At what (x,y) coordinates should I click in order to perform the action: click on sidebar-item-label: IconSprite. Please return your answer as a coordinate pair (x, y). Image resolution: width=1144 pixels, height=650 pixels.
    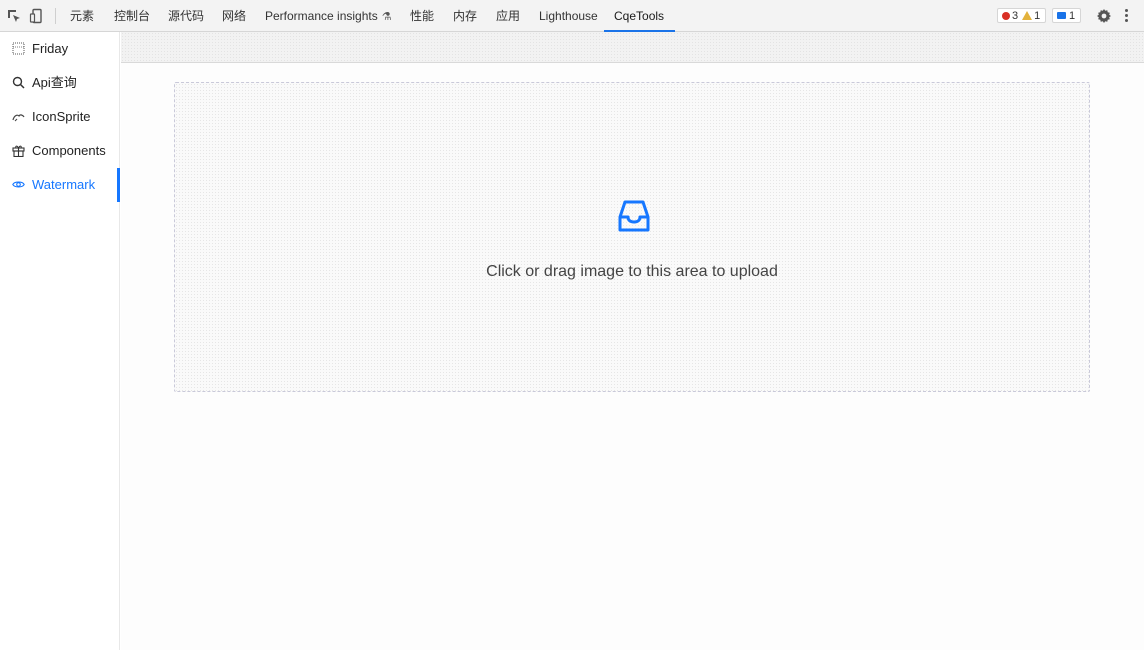
    Looking at the image, I should click on (61, 116).